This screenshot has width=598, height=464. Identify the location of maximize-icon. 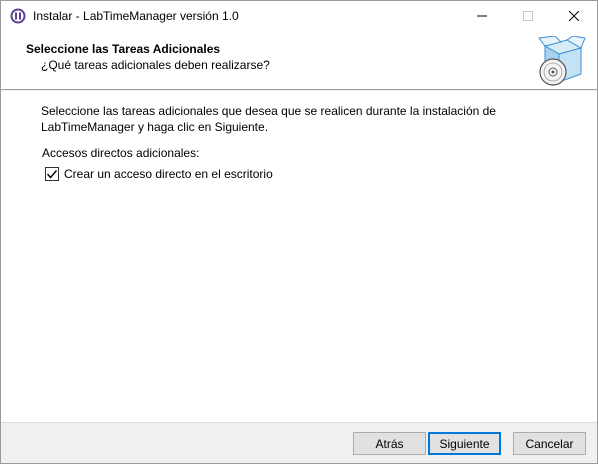
(528, 17).